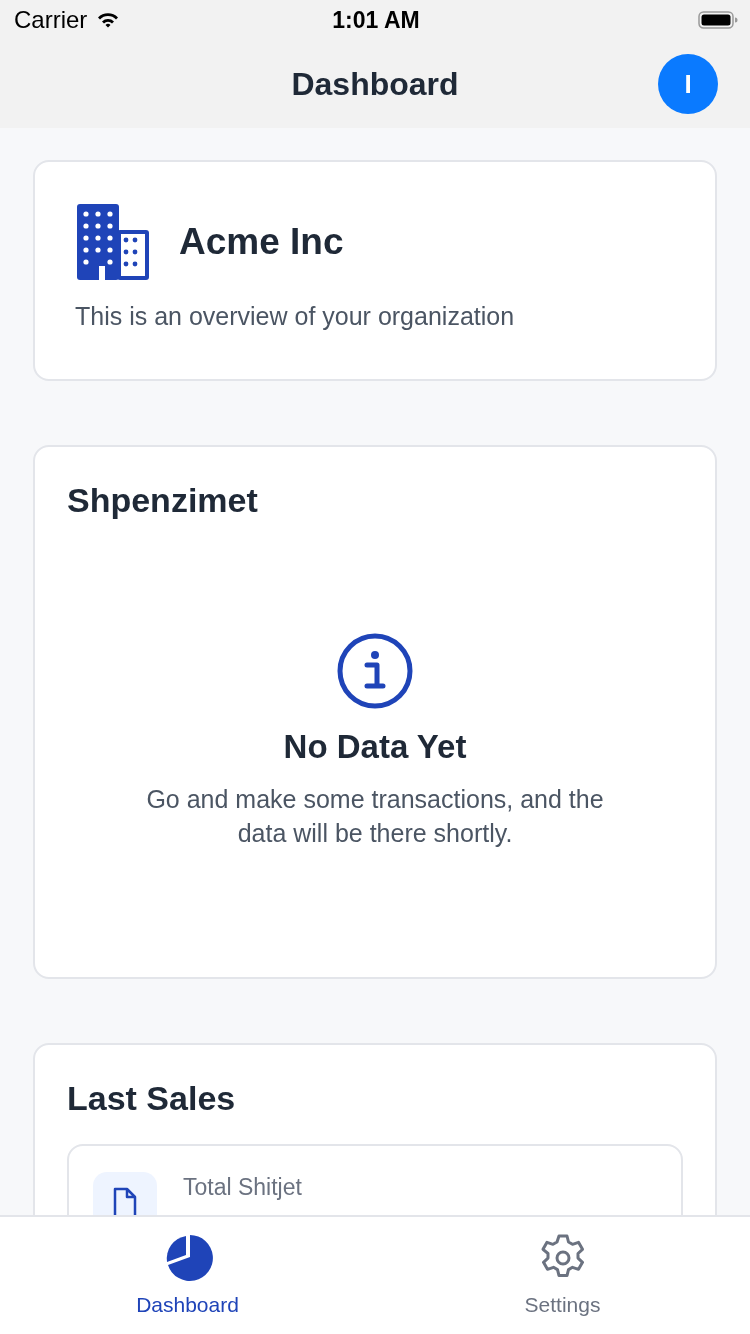 The height and width of the screenshot is (1334, 750). Describe the element at coordinates (375, 671) in the screenshot. I see `info-icon` at that location.